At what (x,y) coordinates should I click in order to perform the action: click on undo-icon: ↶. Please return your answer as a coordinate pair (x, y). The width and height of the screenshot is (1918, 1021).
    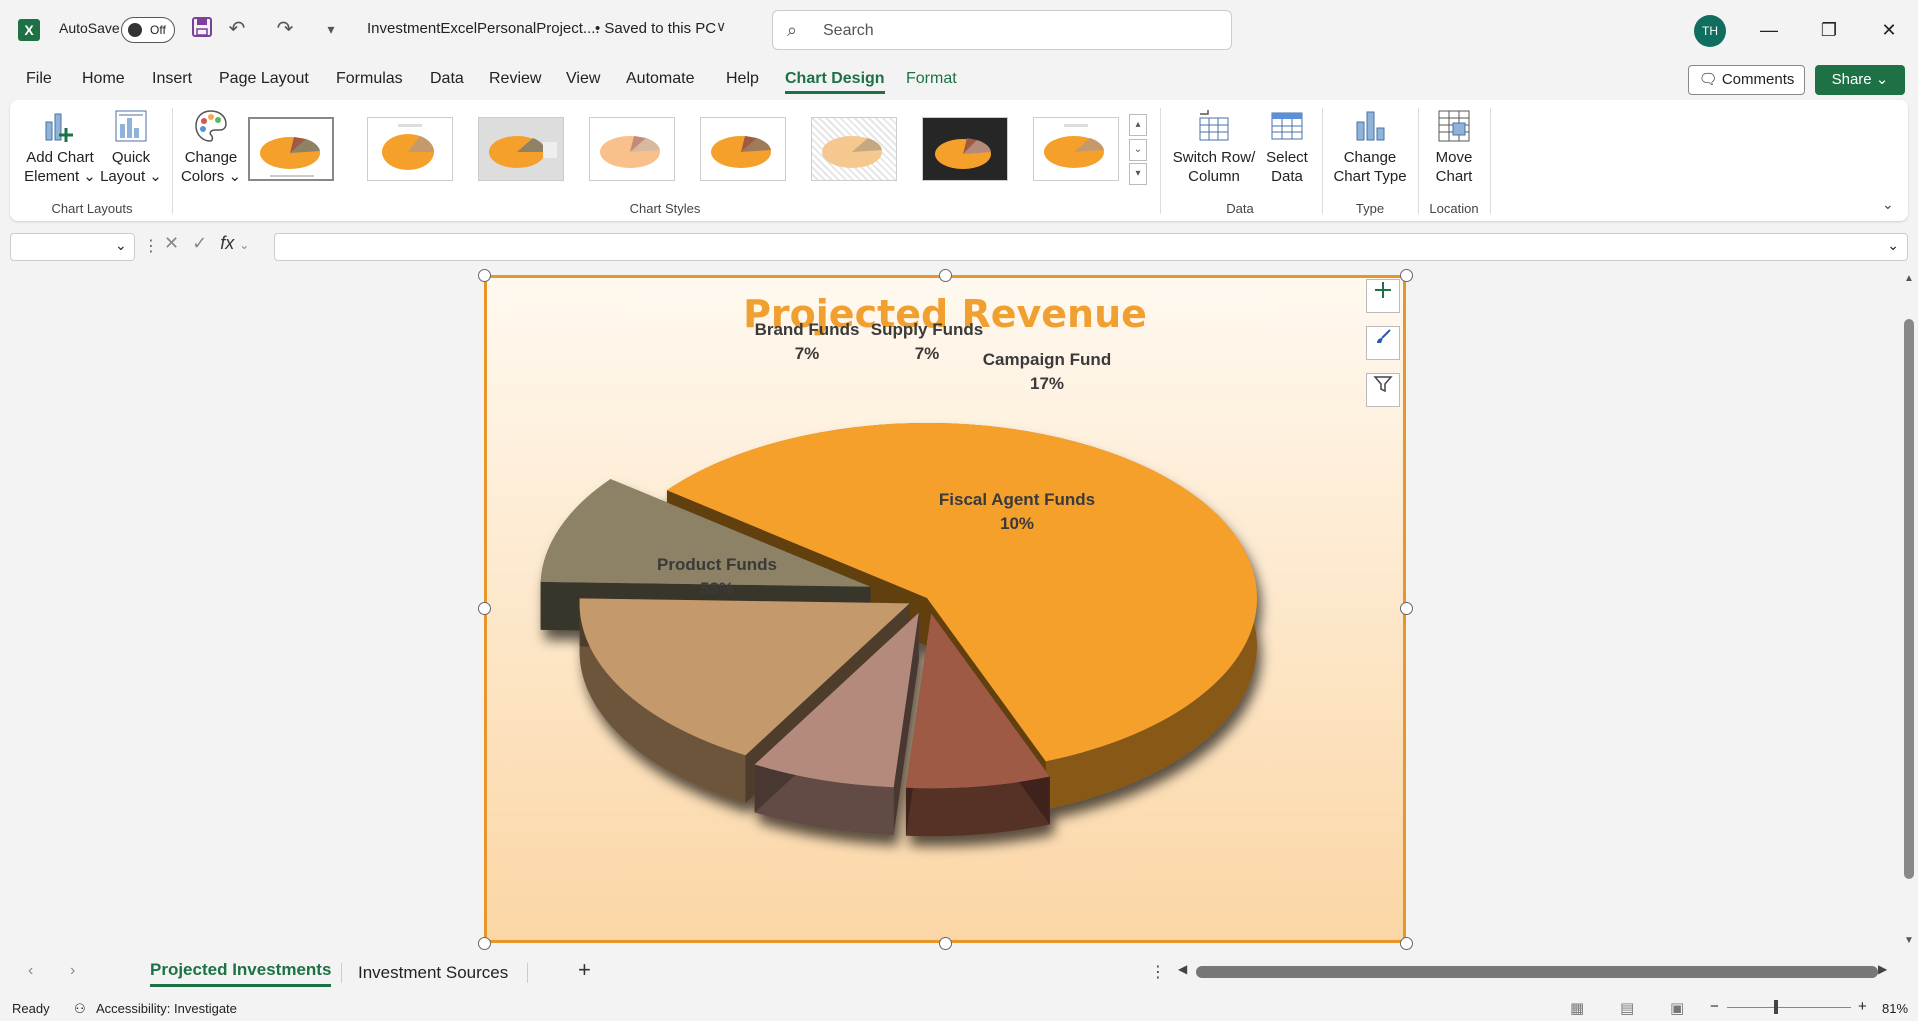
    Looking at the image, I should click on (237, 29).